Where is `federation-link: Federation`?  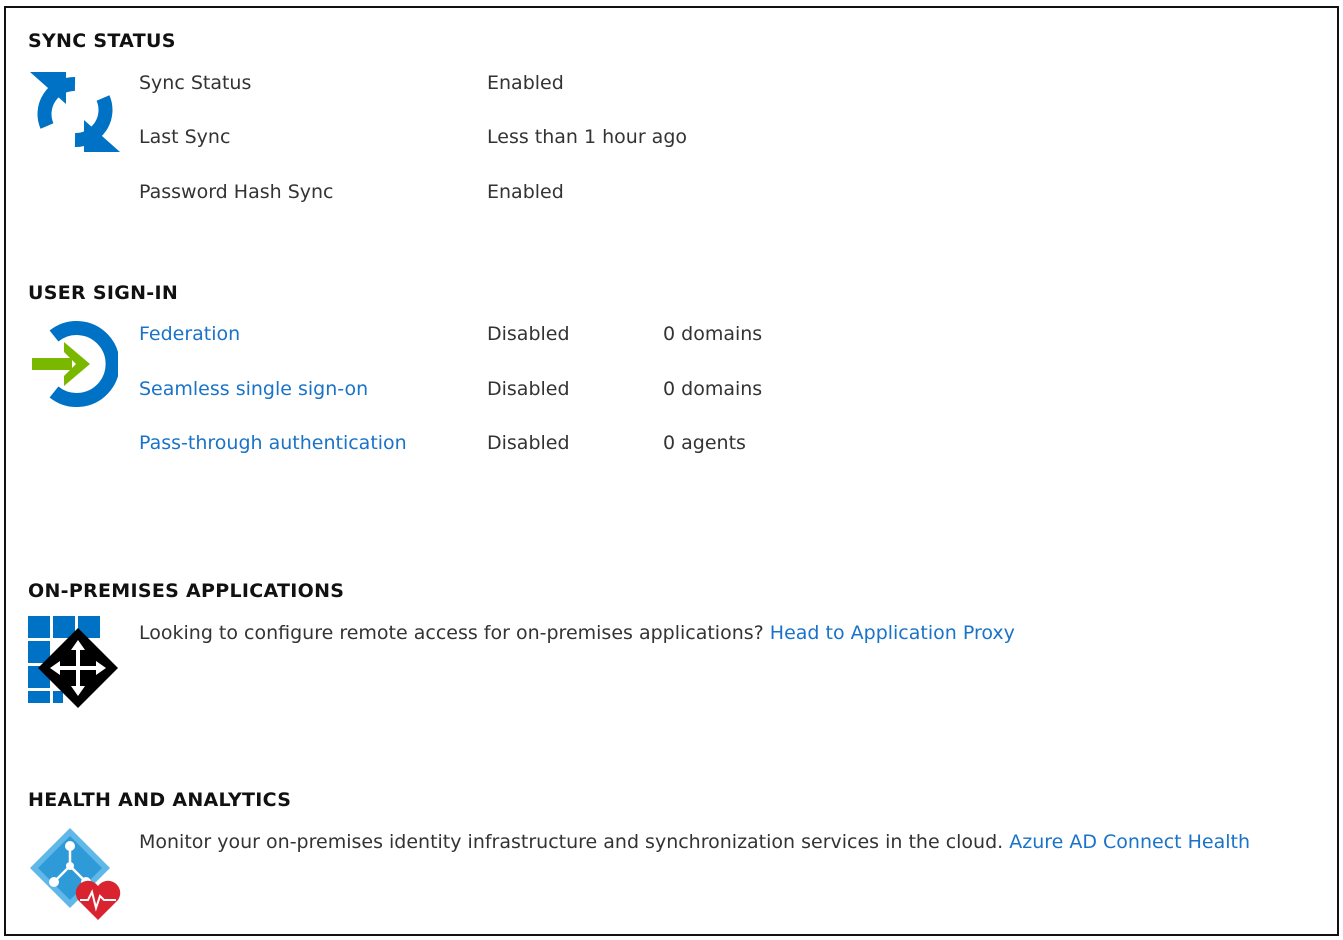
federation-link: Federation is located at coordinates (189, 334).